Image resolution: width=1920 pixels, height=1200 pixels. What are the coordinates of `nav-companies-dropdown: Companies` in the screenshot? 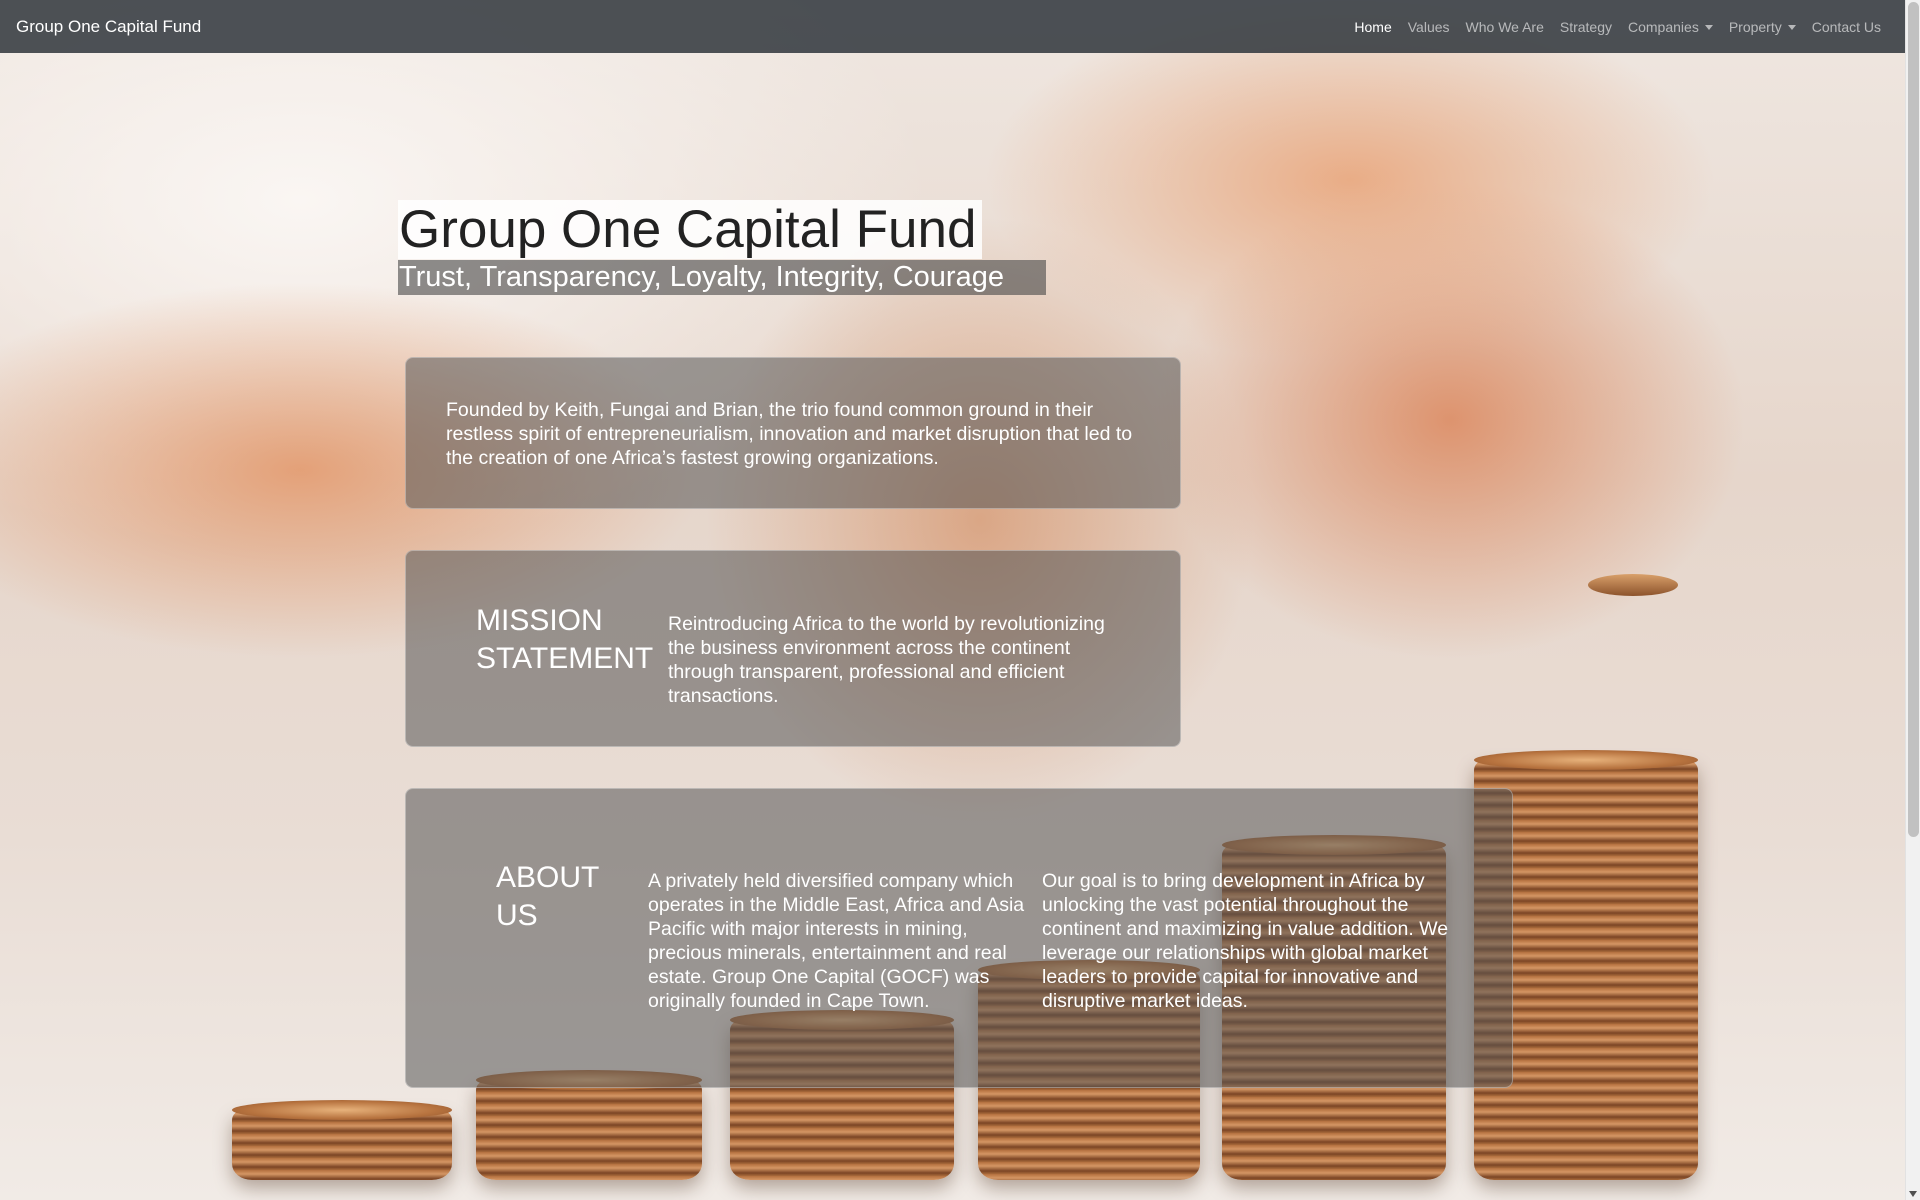 It's located at (1670, 27).